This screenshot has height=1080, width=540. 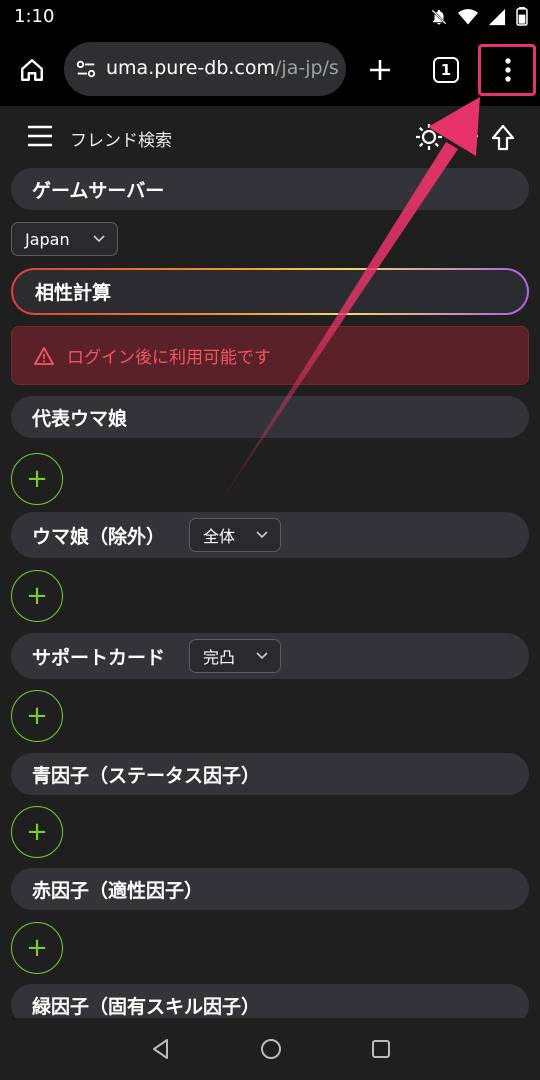 I want to click on new-tab-button, so click(x=380, y=70).